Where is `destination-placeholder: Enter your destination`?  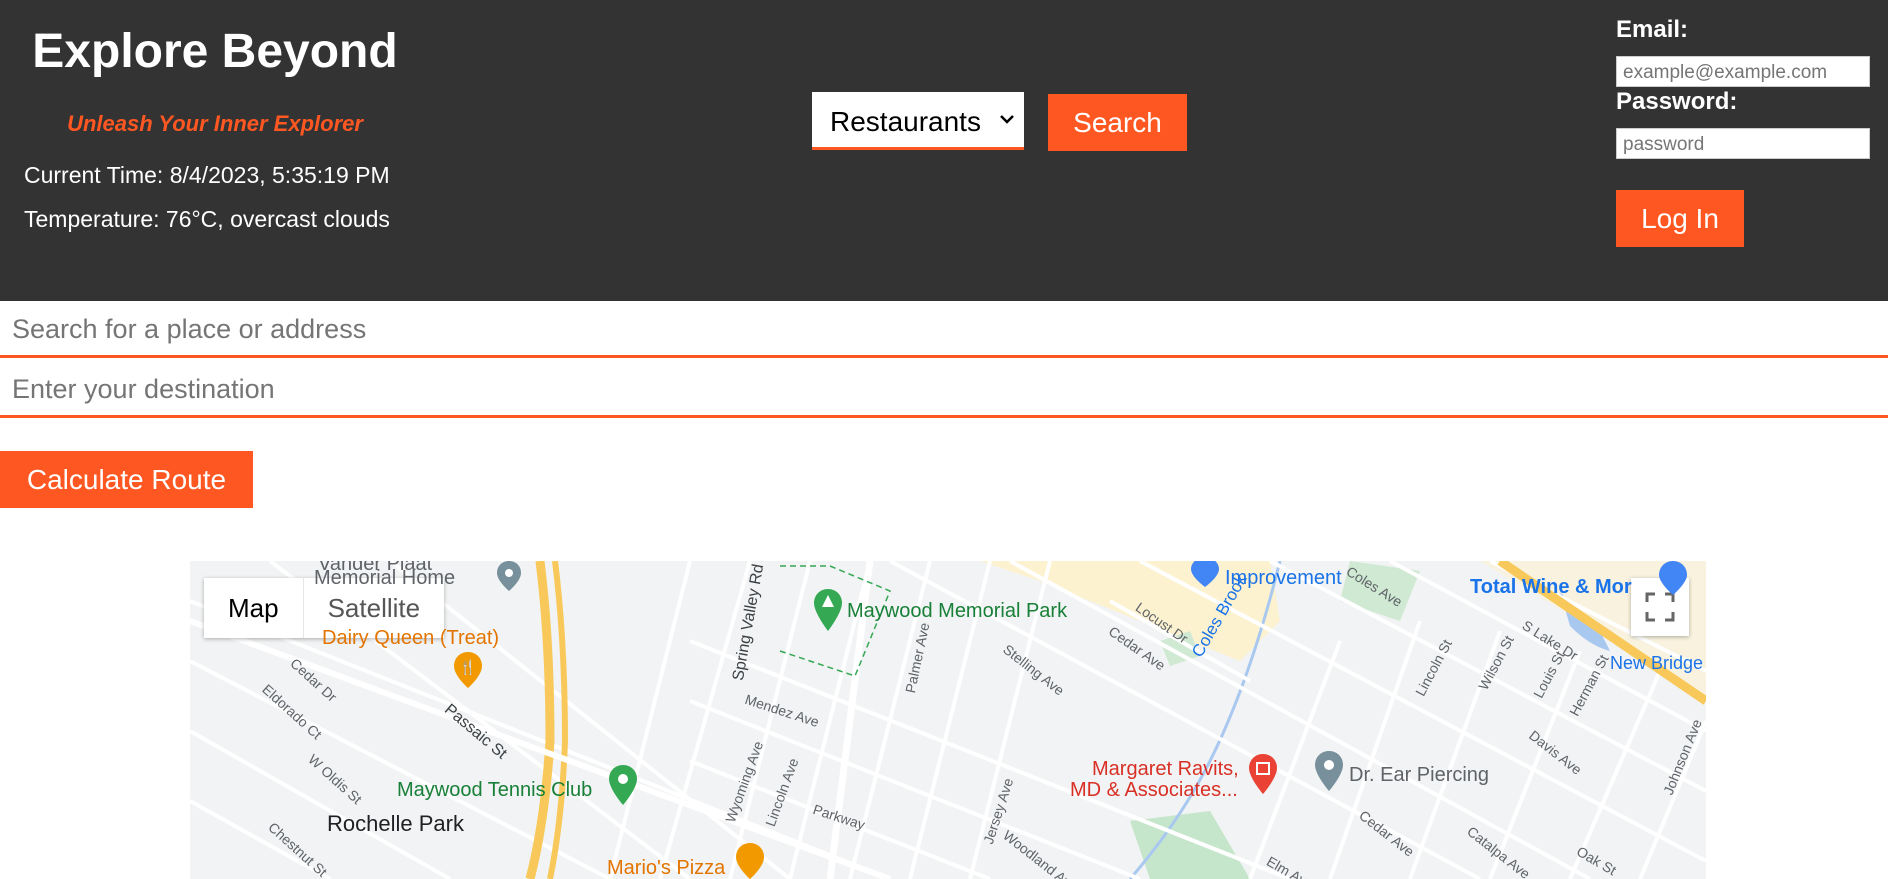
destination-placeholder: Enter your destination is located at coordinates (143, 389).